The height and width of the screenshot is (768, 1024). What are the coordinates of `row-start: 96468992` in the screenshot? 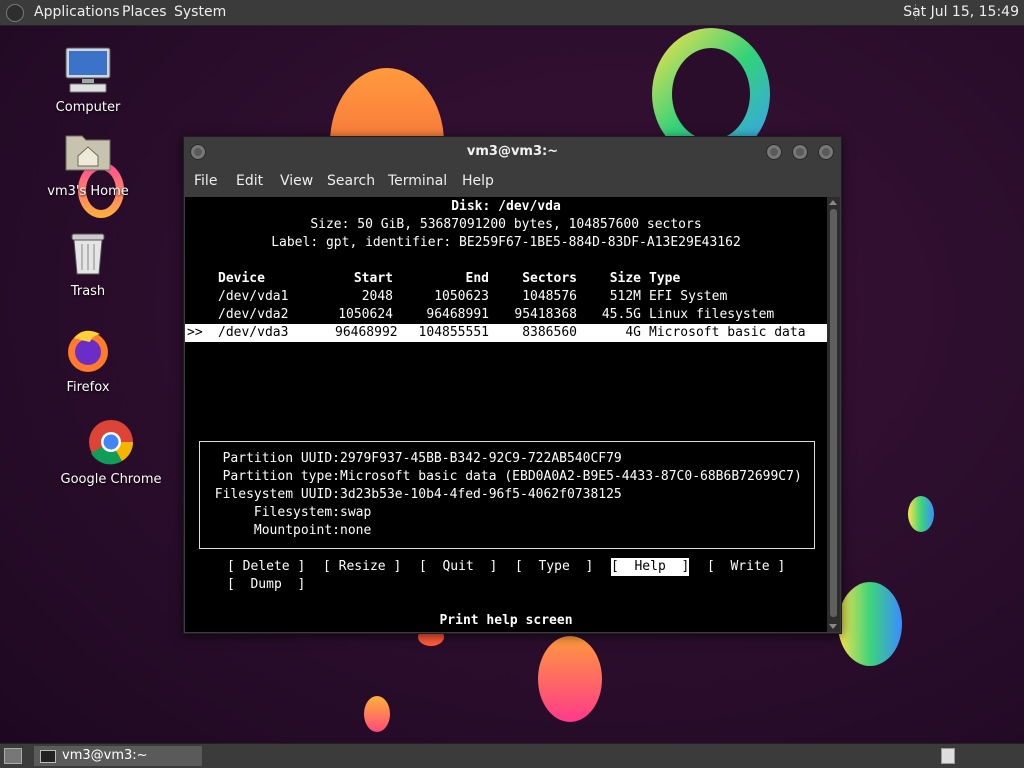 It's located at (366, 332).